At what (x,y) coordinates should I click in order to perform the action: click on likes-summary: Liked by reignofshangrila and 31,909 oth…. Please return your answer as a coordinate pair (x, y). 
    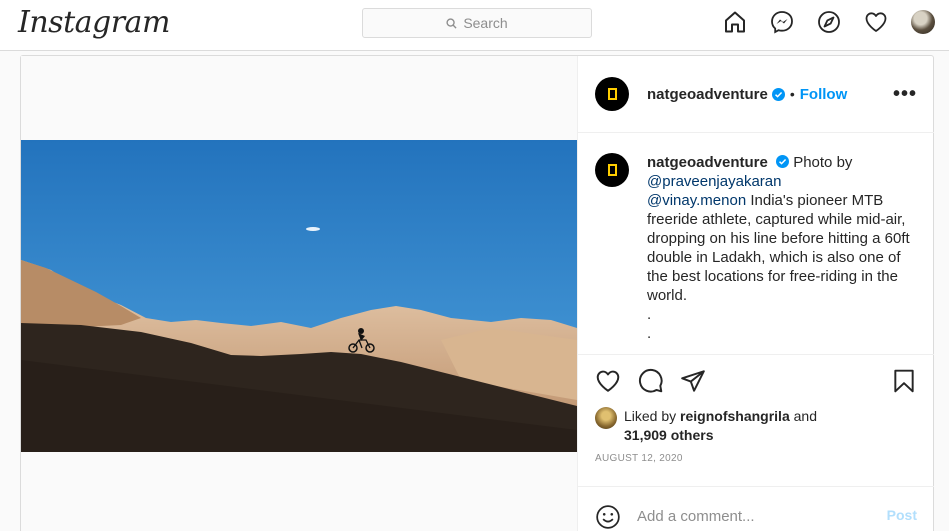
    Looking at the image, I should click on (756, 426).